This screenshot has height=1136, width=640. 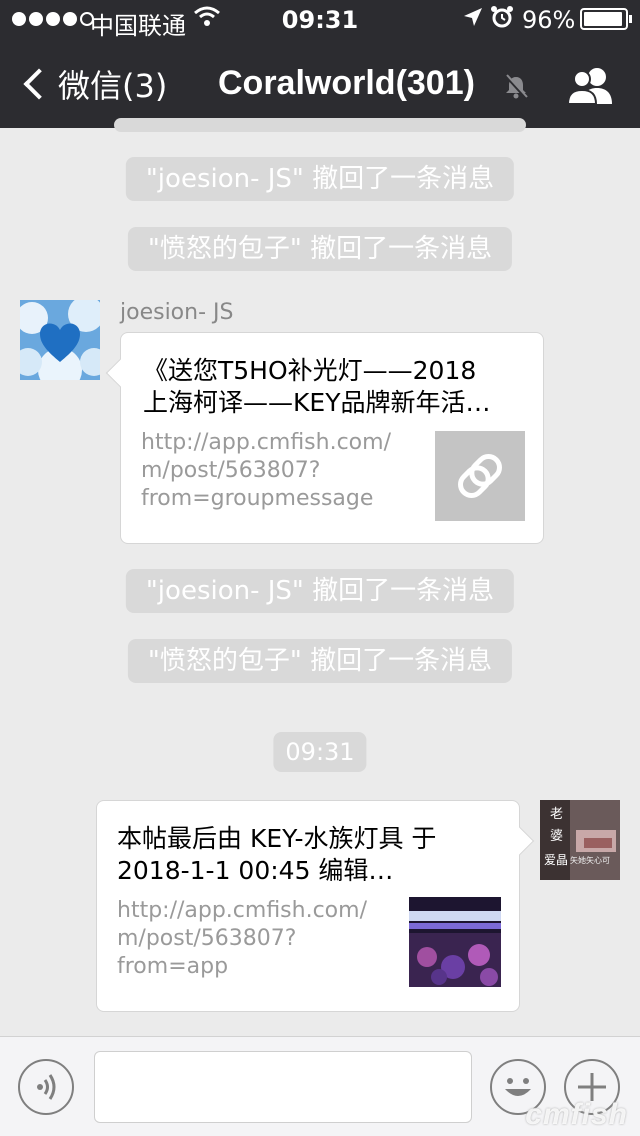 I want to click on chevron-left-icon, so click(x=39, y=84).